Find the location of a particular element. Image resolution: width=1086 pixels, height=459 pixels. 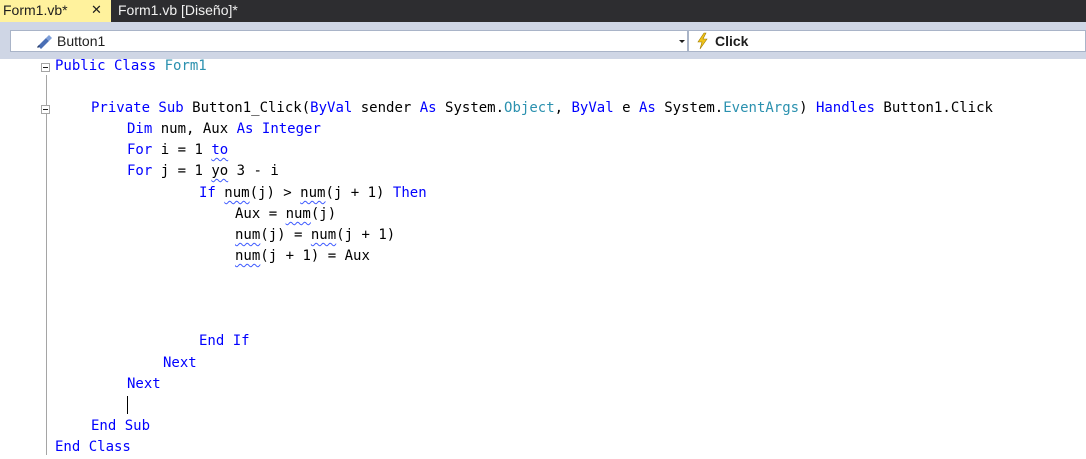

tab-form1-vb: Form1.vb* ✕ is located at coordinates (55, 11).